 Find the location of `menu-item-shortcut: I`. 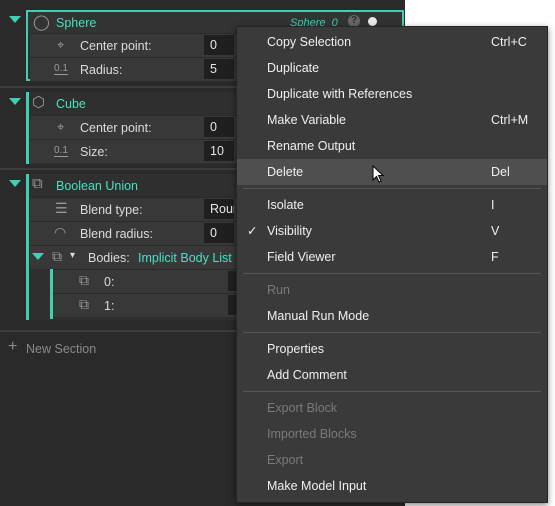

menu-item-shortcut: I is located at coordinates (493, 205).